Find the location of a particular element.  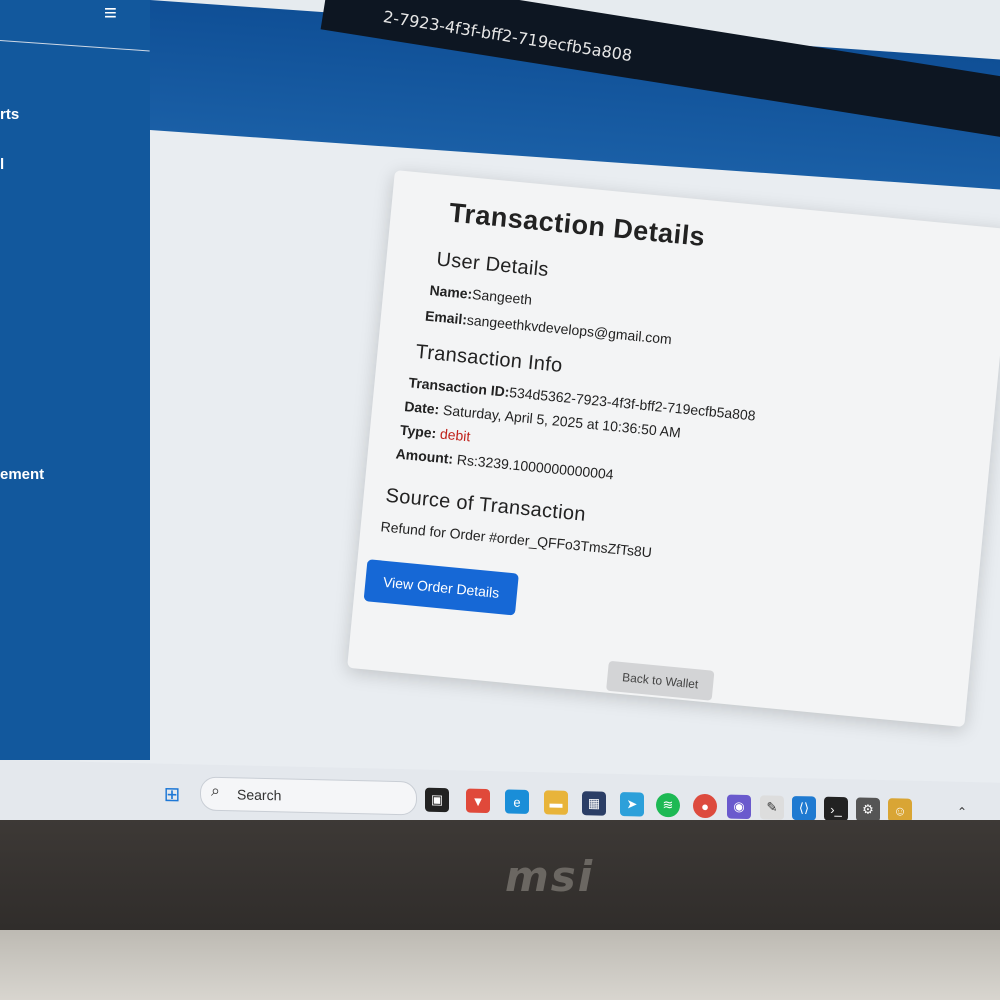

amount-label: Amount: is located at coordinates (424, 456).